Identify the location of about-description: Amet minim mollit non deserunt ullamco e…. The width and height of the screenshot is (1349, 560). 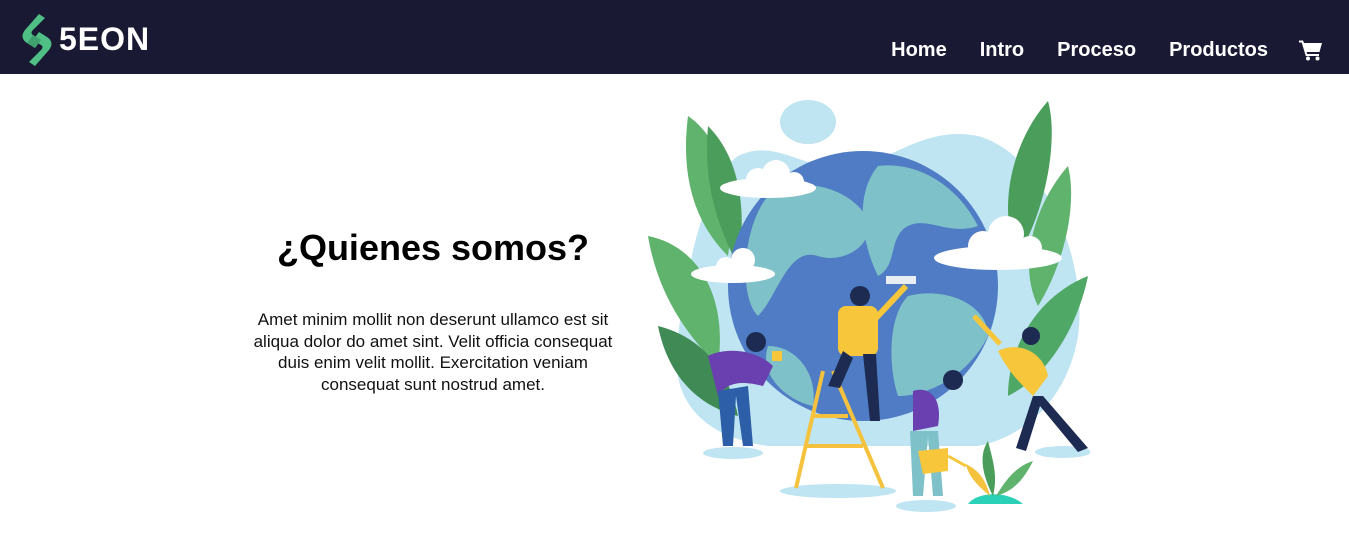
(433, 352).